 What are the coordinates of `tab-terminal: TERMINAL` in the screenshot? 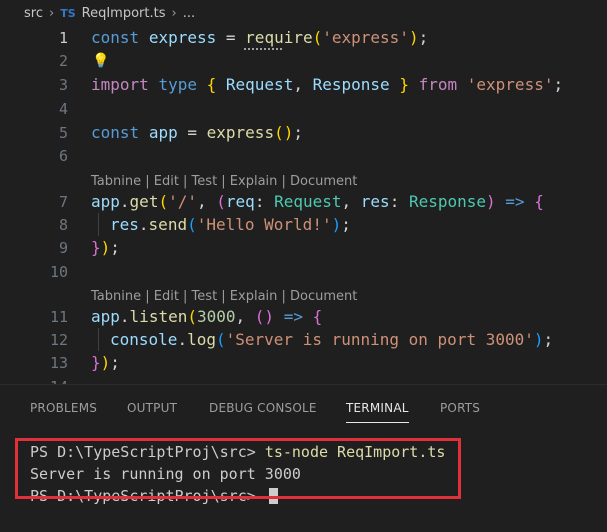 It's located at (377, 408).